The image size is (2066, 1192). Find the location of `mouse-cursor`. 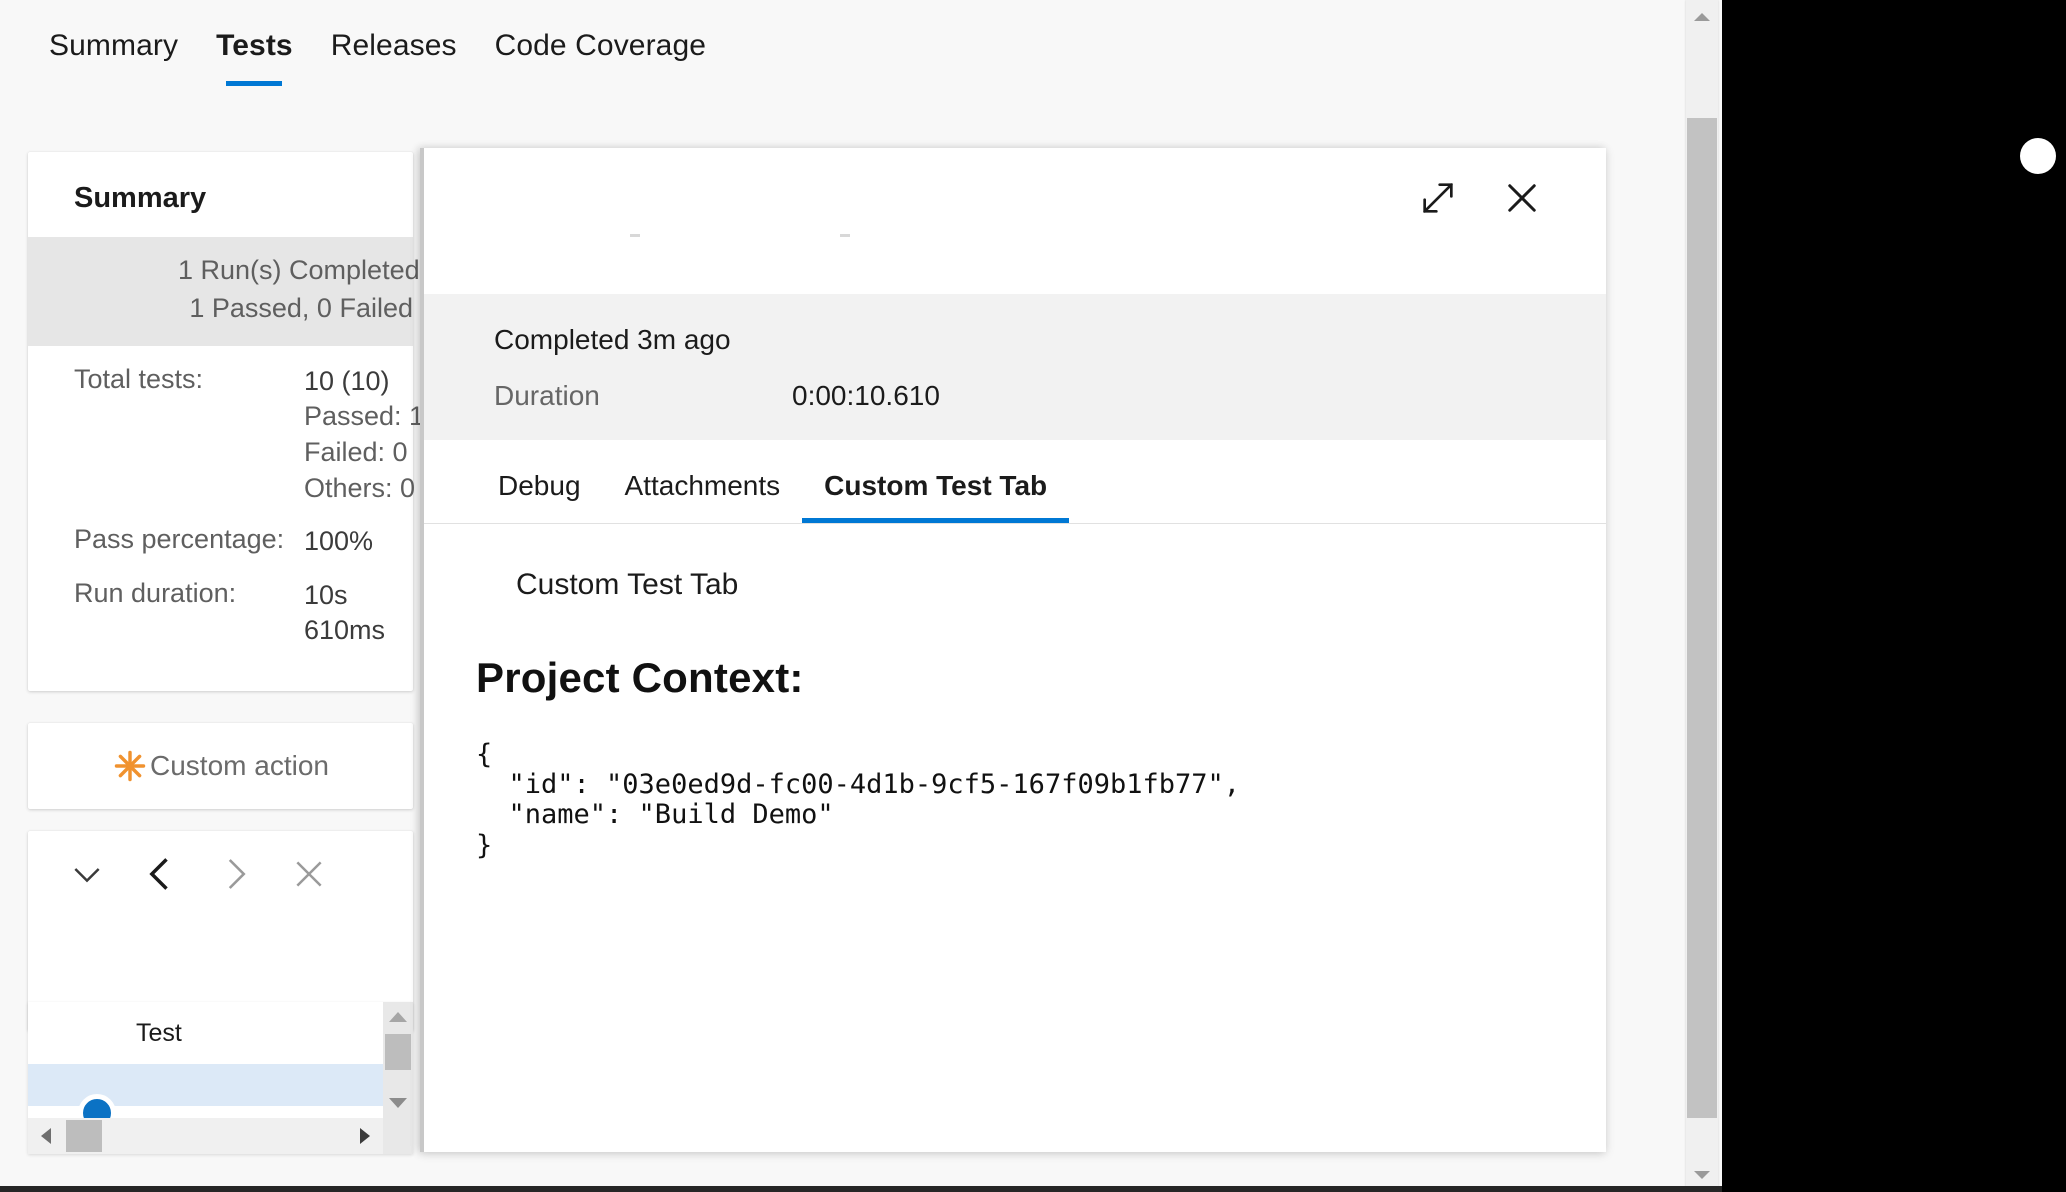

mouse-cursor is located at coordinates (2038, 156).